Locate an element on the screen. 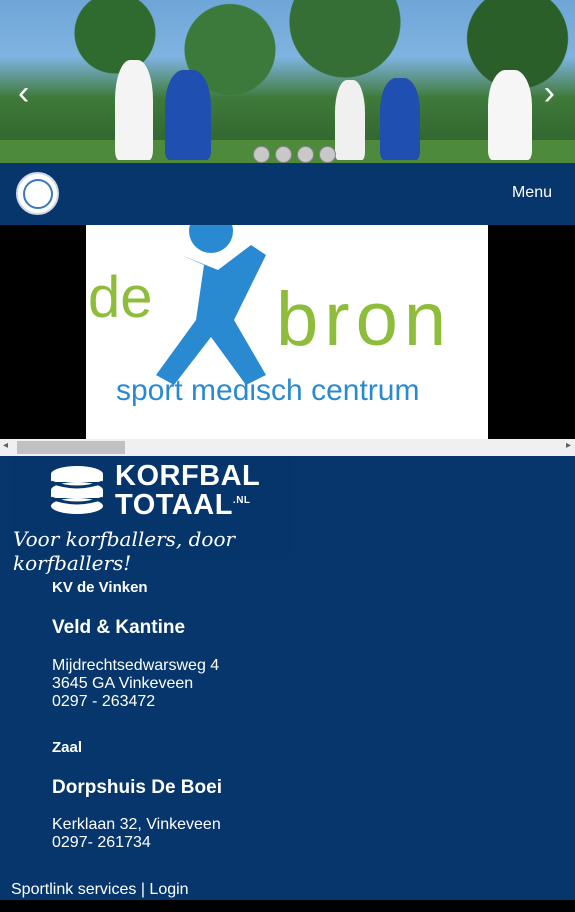 This screenshot has width=575, height=912. venue-title: Dorpshuis De Boei is located at coordinates (137, 787).